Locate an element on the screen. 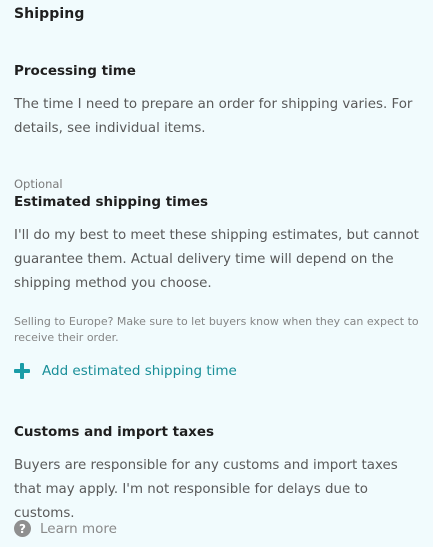 The image size is (433, 547). estimated-shipping-heading: Estimated shipping times is located at coordinates (111, 202).